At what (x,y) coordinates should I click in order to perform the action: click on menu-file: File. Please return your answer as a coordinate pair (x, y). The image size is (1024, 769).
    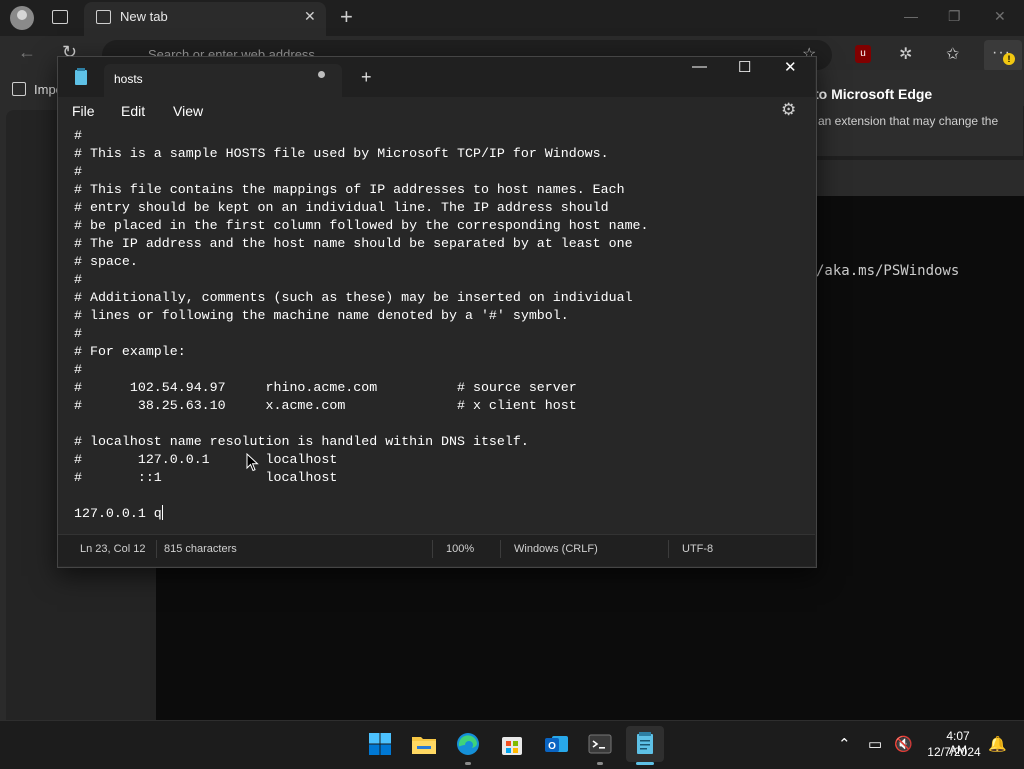
    Looking at the image, I should click on (83, 111).